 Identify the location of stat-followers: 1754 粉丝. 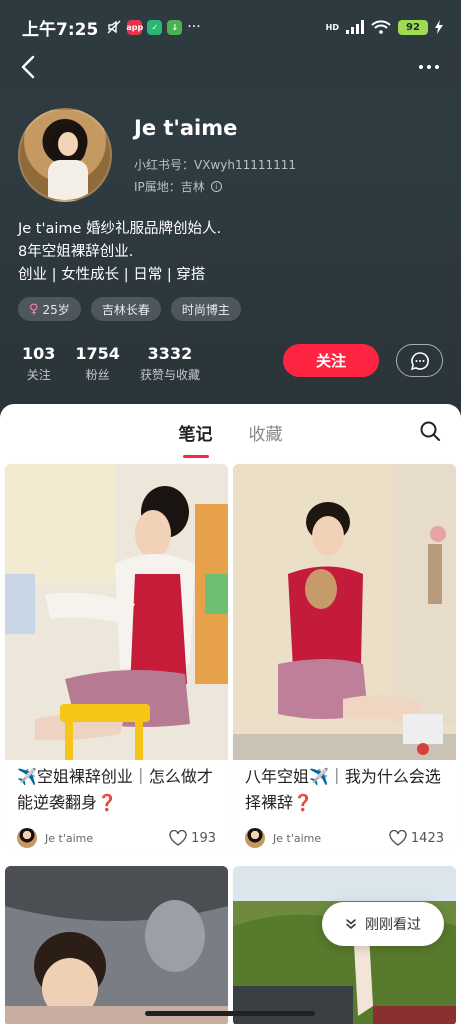
(97, 363).